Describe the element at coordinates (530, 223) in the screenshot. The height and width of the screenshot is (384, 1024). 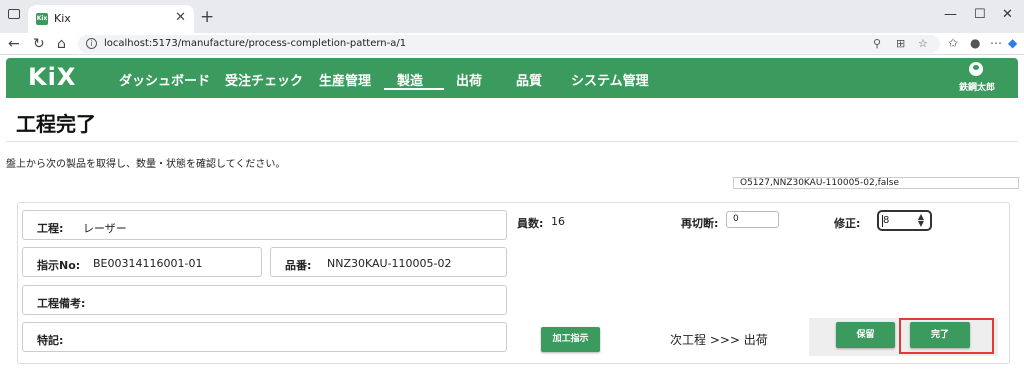
I see `count-label: 員数:` at that location.